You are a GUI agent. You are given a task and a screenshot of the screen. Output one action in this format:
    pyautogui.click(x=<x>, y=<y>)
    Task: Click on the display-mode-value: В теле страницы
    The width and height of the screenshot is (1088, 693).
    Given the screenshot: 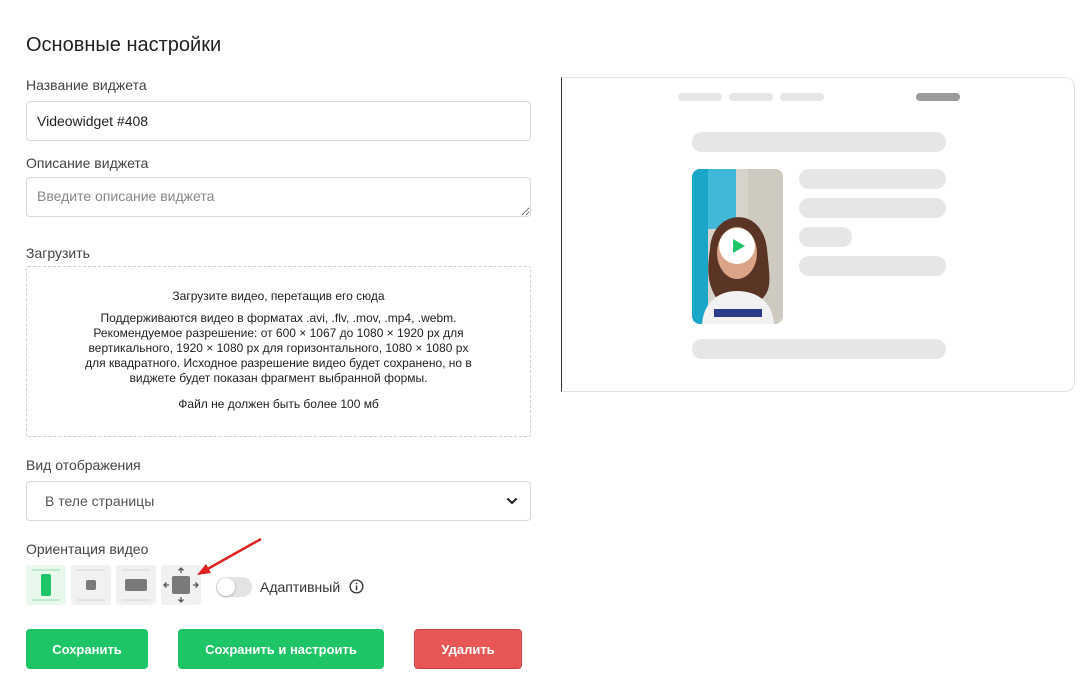 What is the action you would take?
    pyautogui.click(x=100, y=501)
    